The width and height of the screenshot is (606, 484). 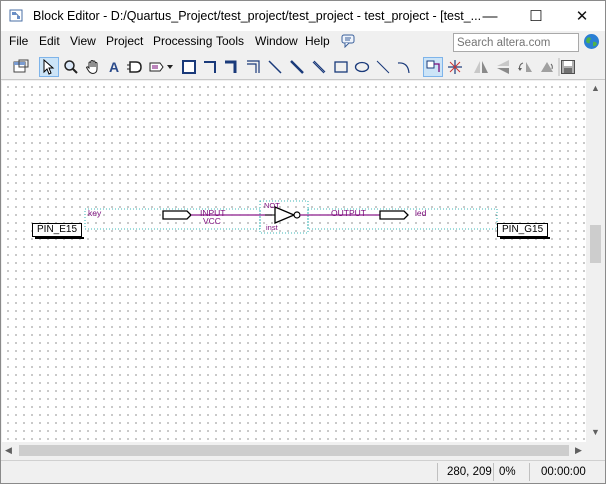 What do you see at coordinates (8, 450) in the screenshot?
I see `scroll-left-icon: ◀` at bounding box center [8, 450].